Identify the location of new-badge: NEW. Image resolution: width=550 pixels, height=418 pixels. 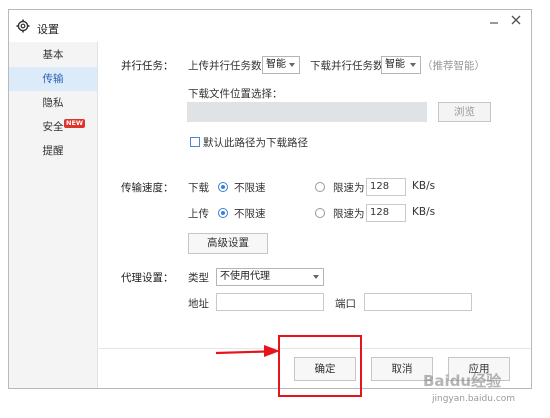
(75, 123).